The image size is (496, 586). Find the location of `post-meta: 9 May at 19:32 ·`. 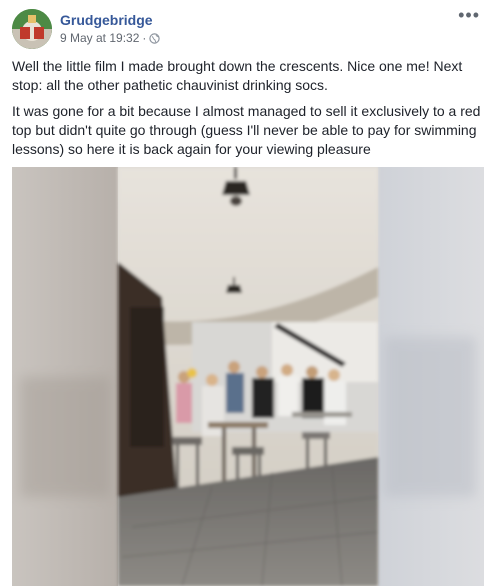

post-meta: 9 May at 19:32 · is located at coordinates (110, 38).